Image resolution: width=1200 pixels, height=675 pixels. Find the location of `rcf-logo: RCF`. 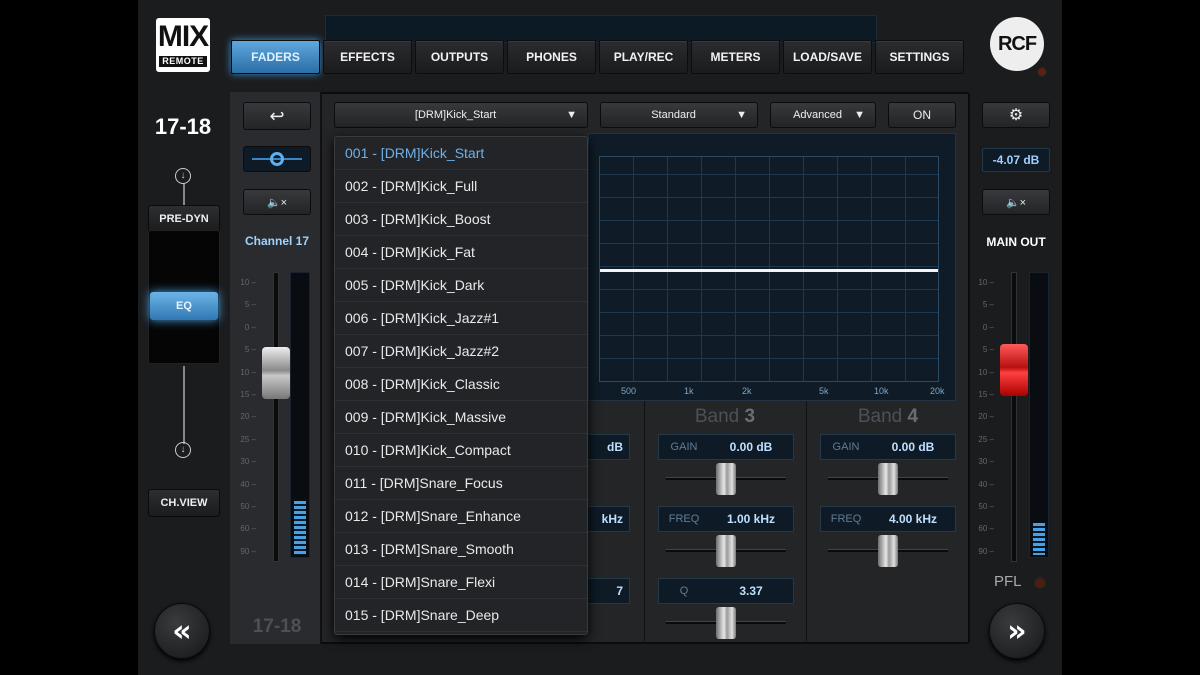

rcf-logo: RCF is located at coordinates (1017, 44).